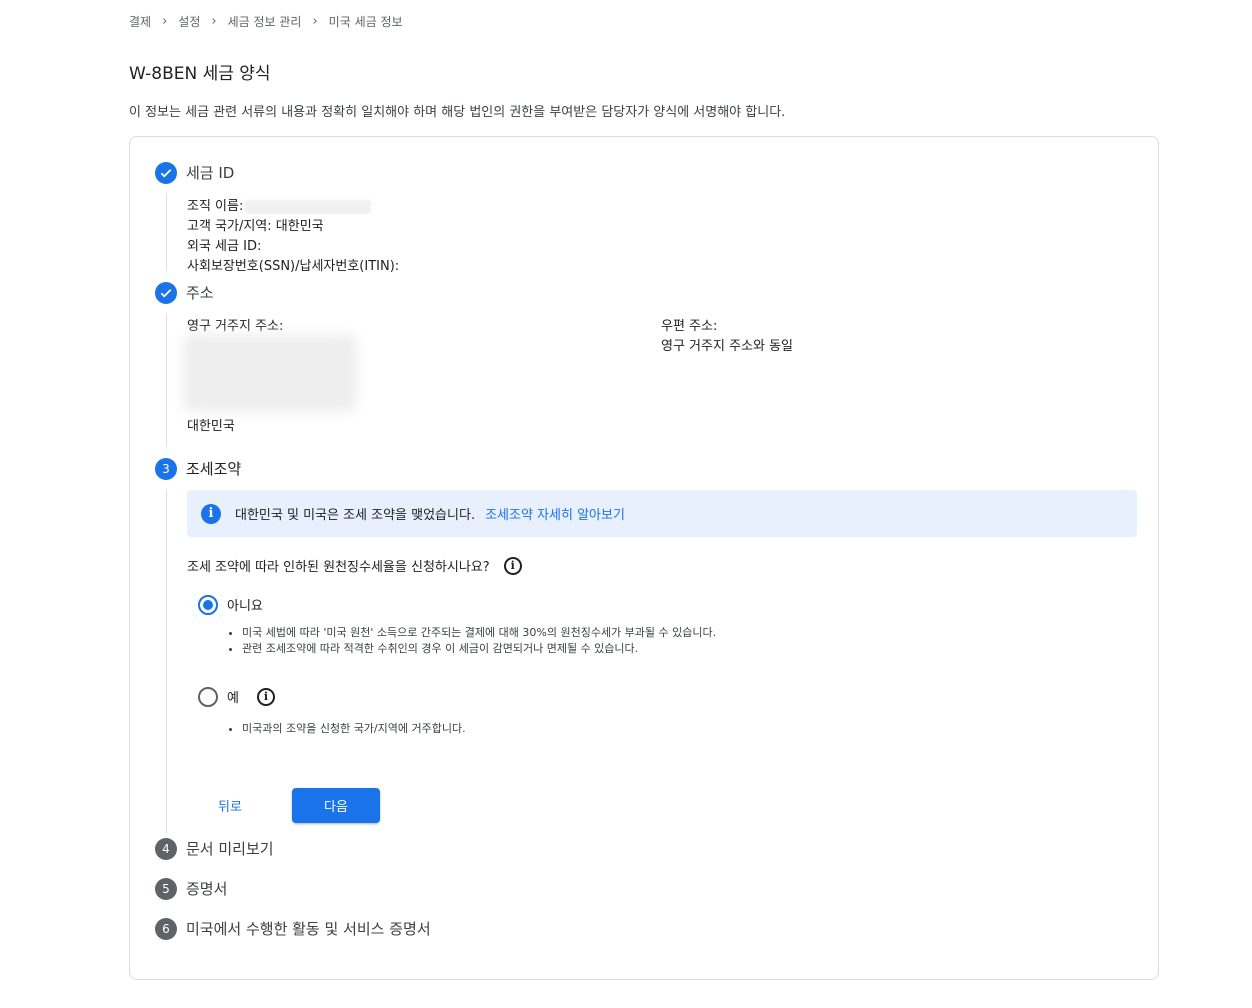 This screenshot has height=1008, width=1252. I want to click on mailing-address-label: 우편 주소:, so click(689, 326).